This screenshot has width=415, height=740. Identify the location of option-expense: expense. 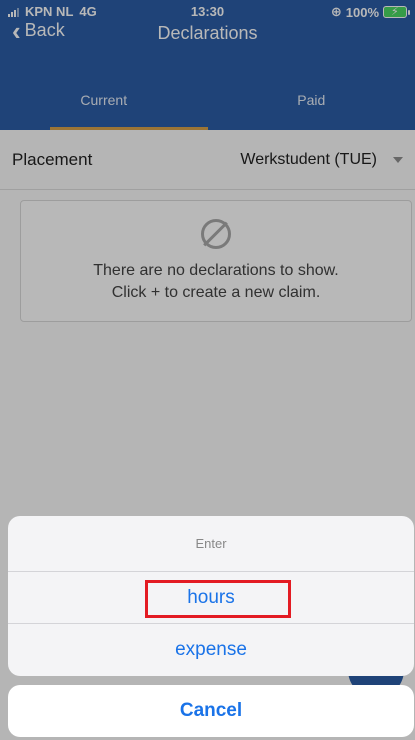
(211, 650).